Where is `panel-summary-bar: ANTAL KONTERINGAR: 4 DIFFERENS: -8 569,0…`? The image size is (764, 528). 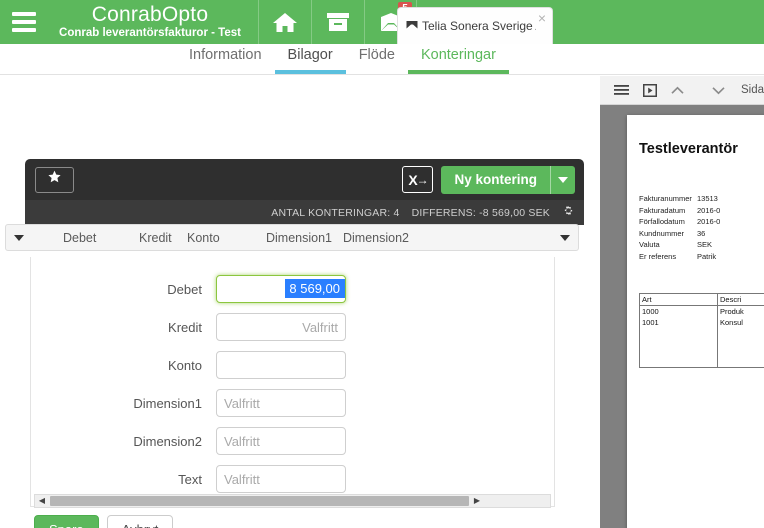 panel-summary-bar: ANTAL KONTERINGAR: 4 DIFFERENS: -8 569,0… is located at coordinates (304, 212).